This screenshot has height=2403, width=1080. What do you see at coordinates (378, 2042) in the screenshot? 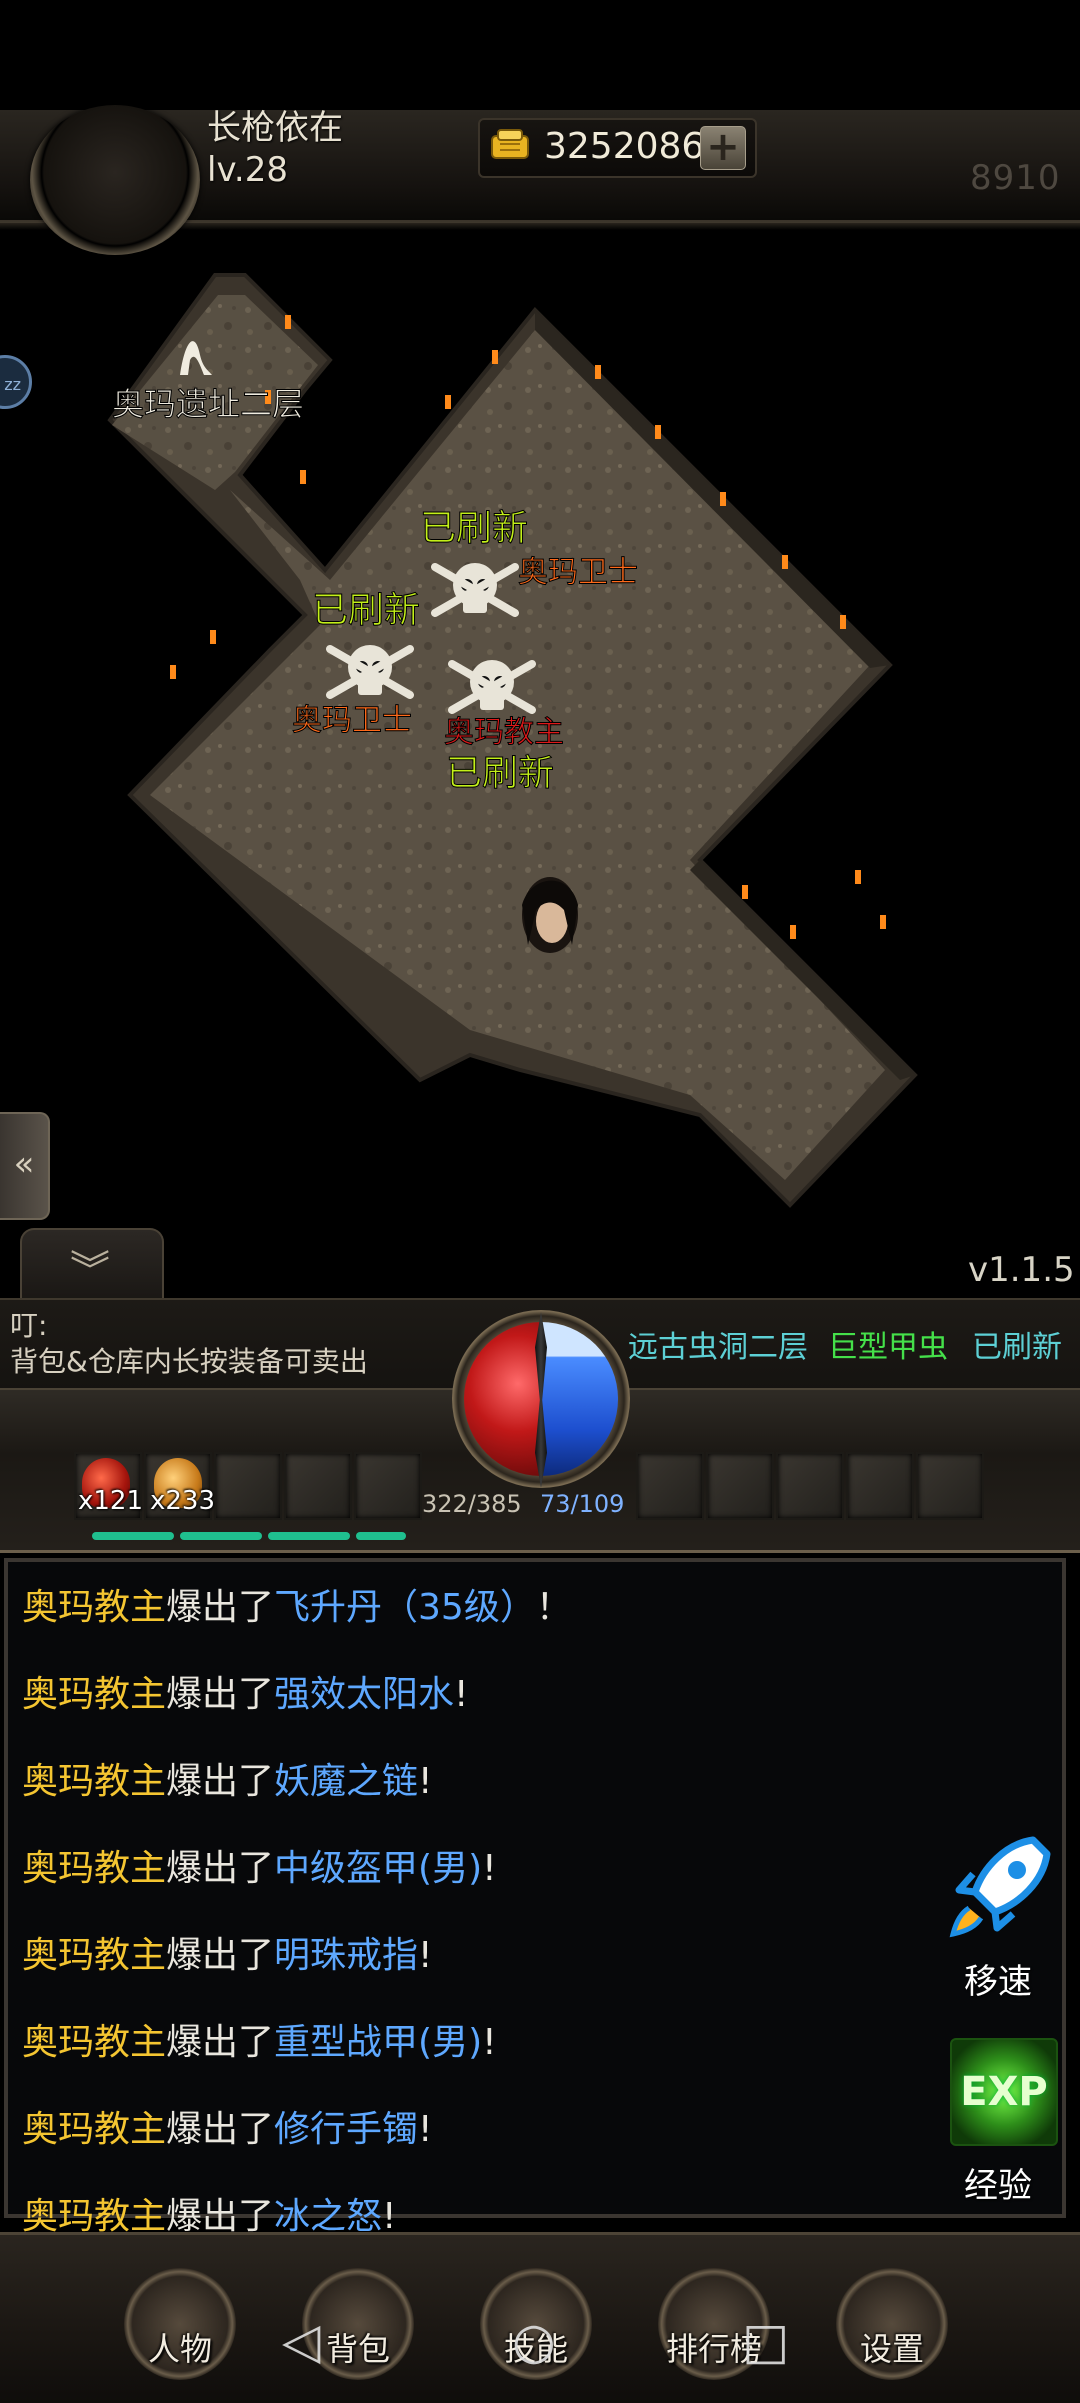
I see `chat-item-name: 重型战甲(男)` at bounding box center [378, 2042].